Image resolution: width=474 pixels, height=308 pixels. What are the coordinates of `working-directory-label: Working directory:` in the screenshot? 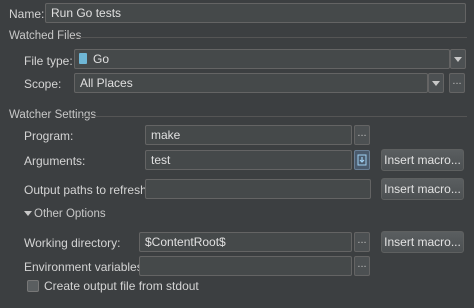 It's located at (72, 243).